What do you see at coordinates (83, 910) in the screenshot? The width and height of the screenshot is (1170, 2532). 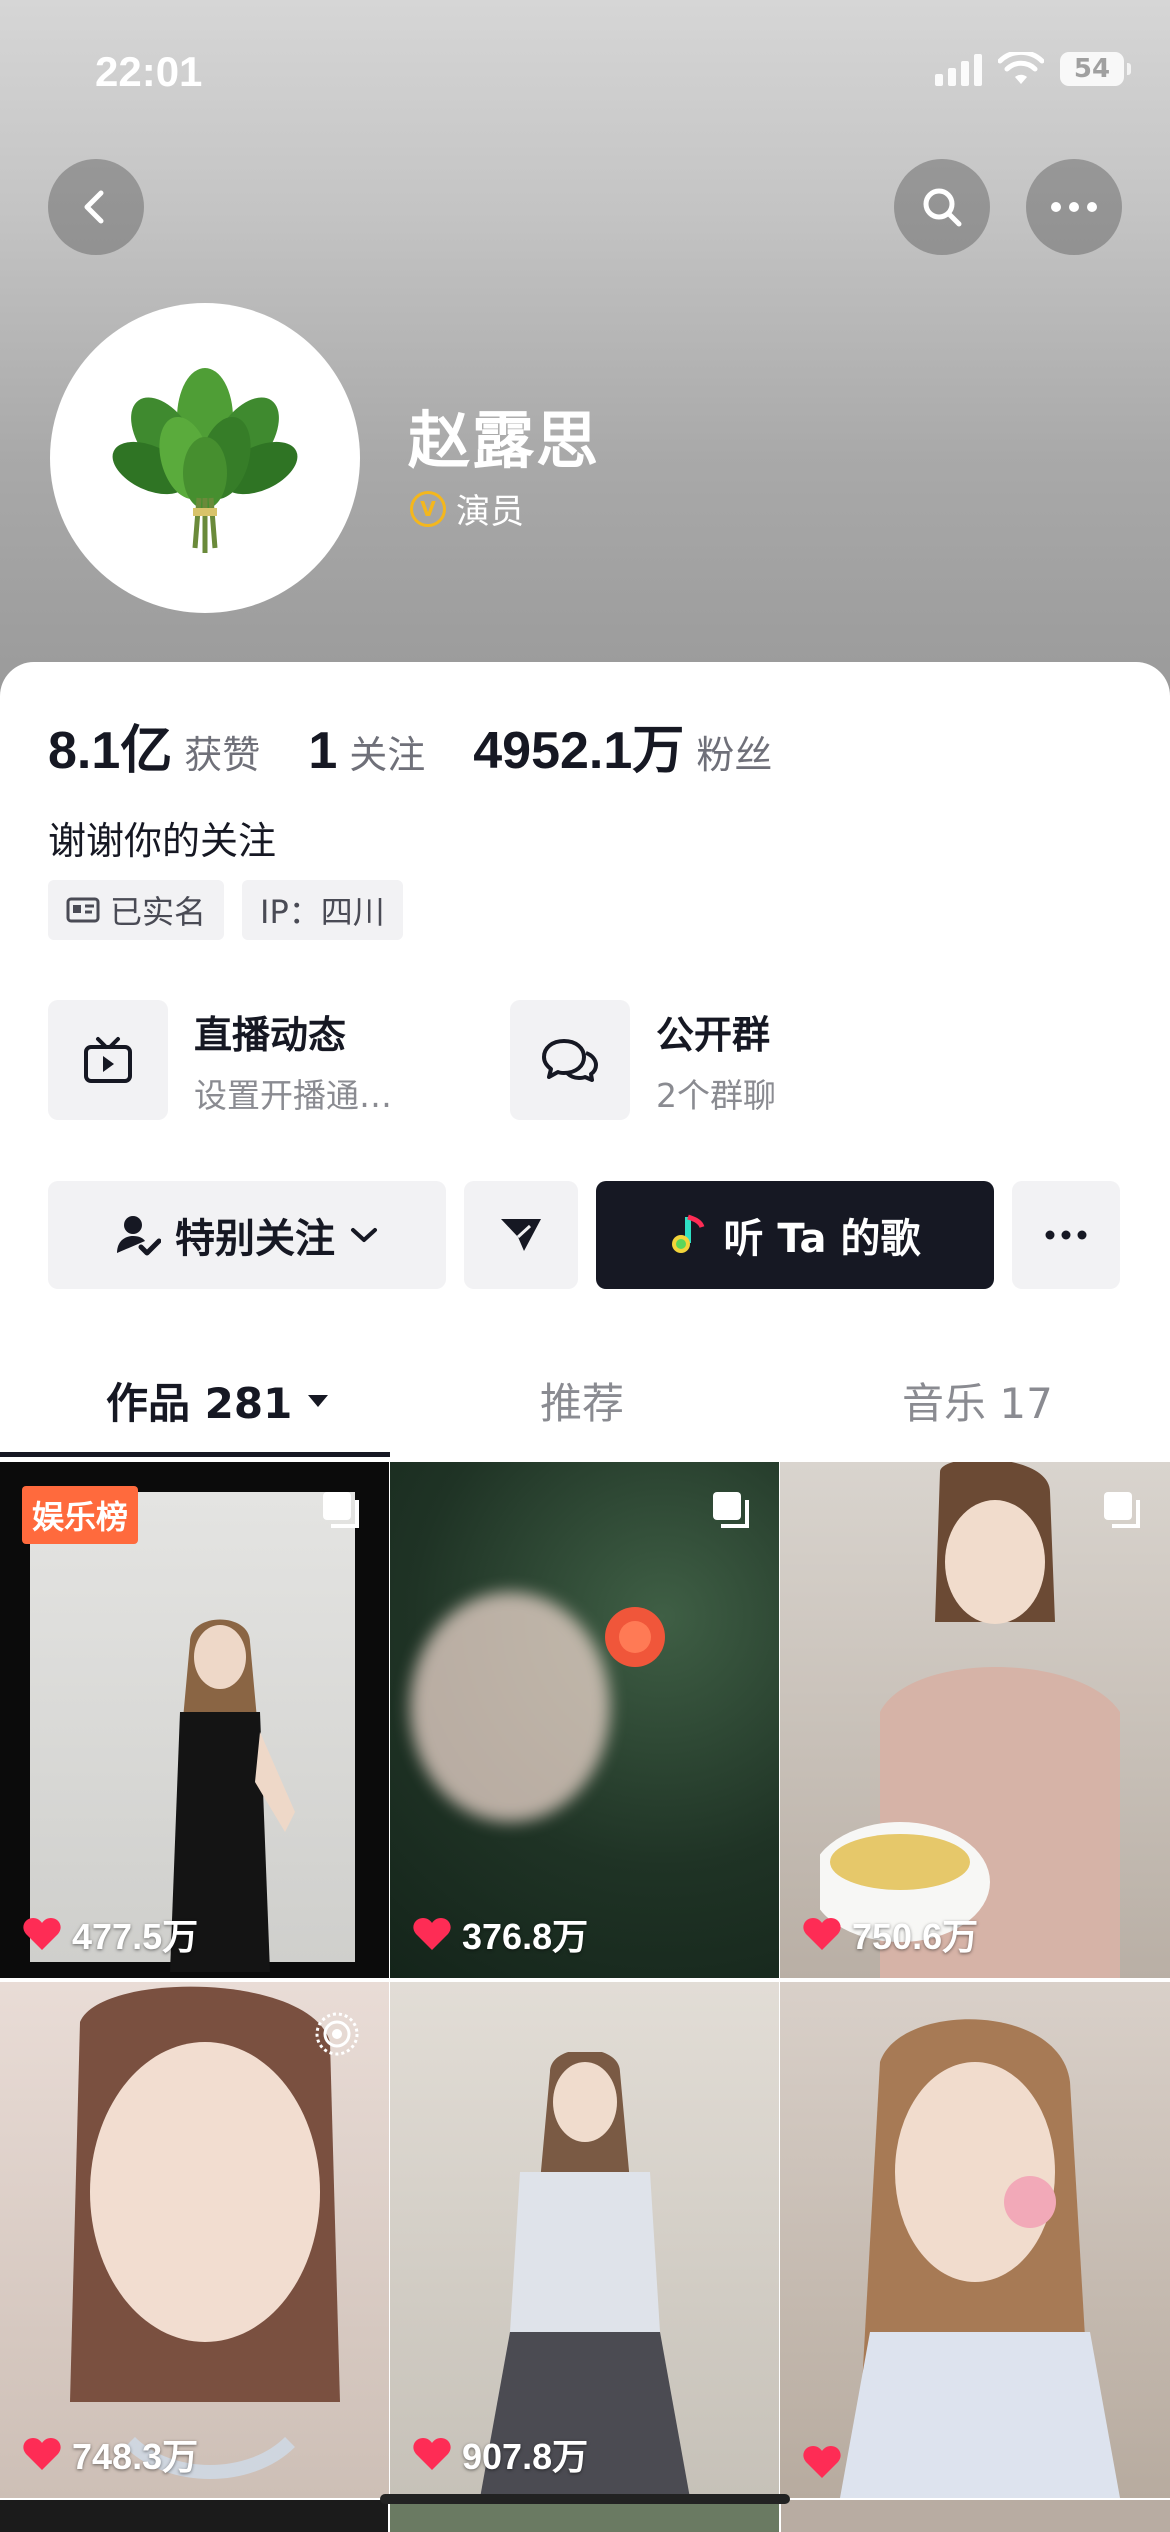 I see `id-card-icon` at bounding box center [83, 910].